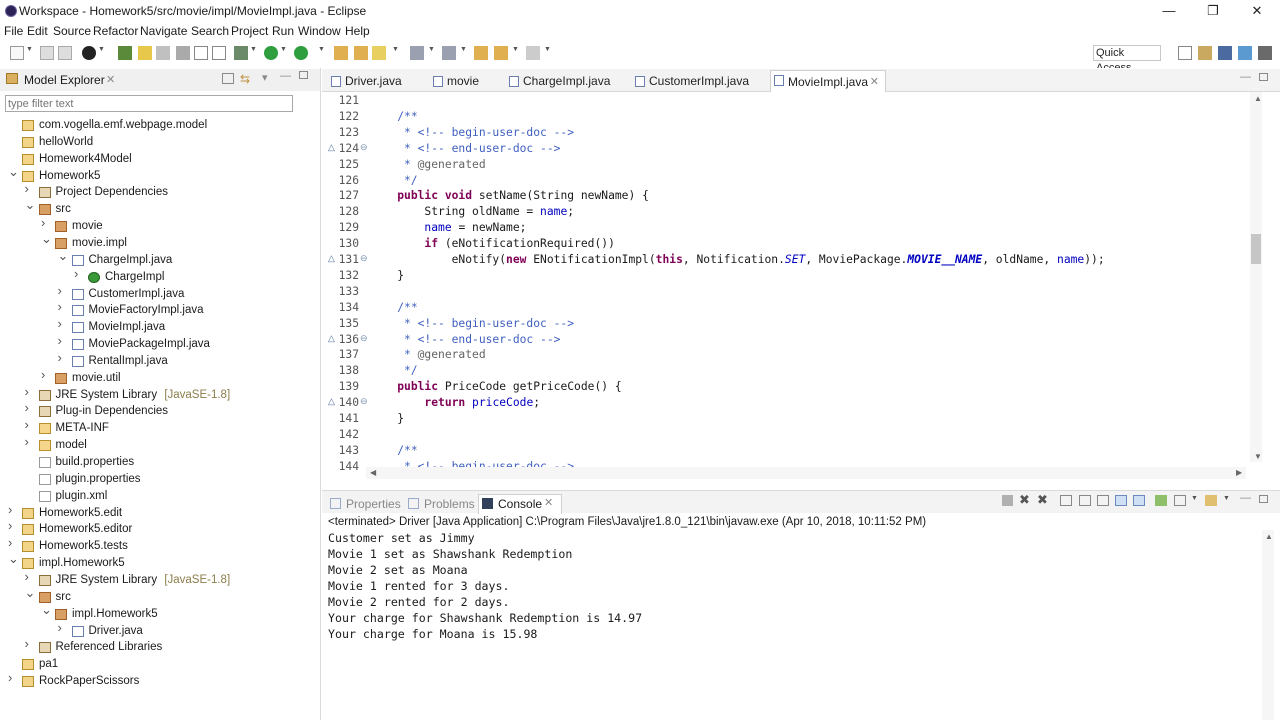 The width and height of the screenshot is (1280, 720). I want to click on quick-access-field: Quick Access, so click(1127, 59).